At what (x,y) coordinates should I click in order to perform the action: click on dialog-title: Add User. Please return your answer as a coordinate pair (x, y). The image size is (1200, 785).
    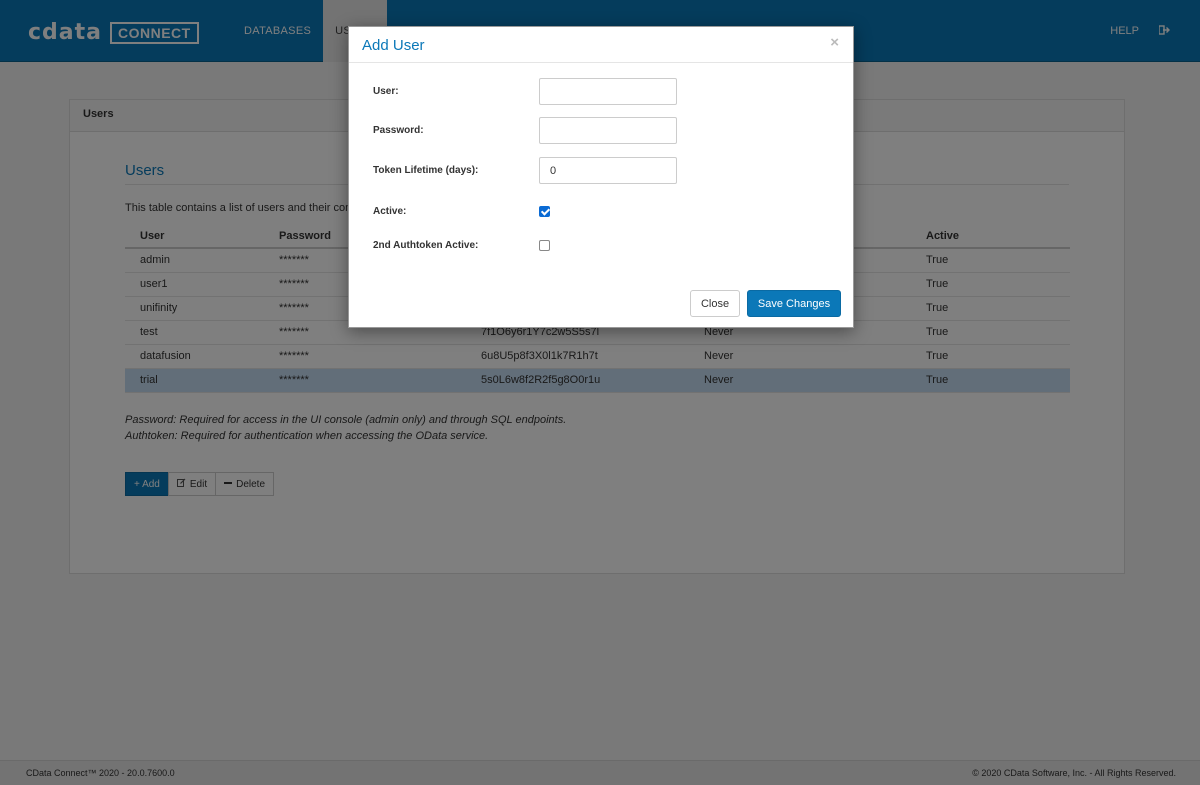
    Looking at the image, I should click on (393, 45).